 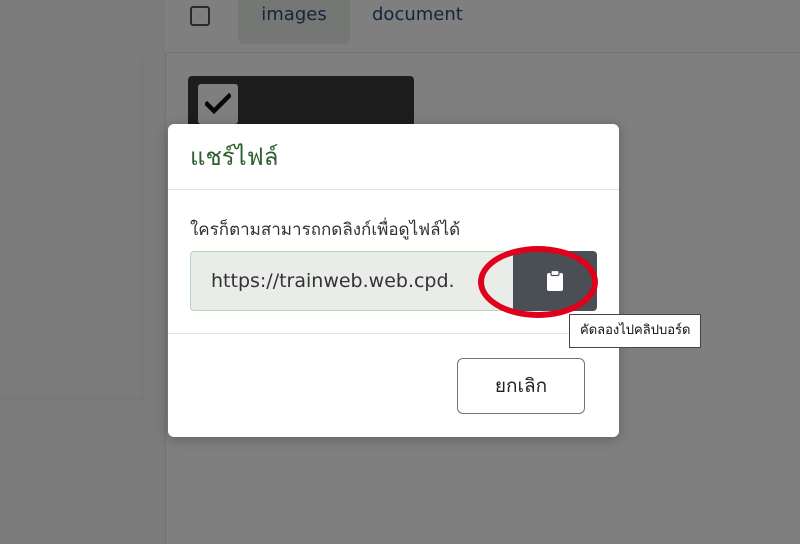 I want to click on copy-to-clipboard-button, so click(x=555, y=281).